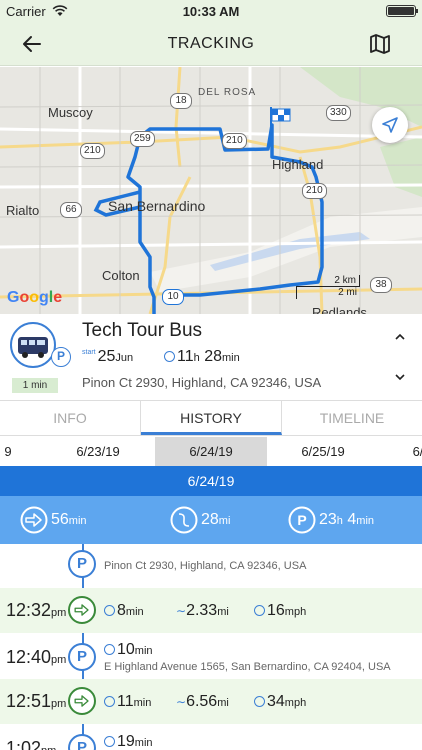  What do you see at coordinates (402, 11) in the screenshot?
I see `battery-icon` at bounding box center [402, 11].